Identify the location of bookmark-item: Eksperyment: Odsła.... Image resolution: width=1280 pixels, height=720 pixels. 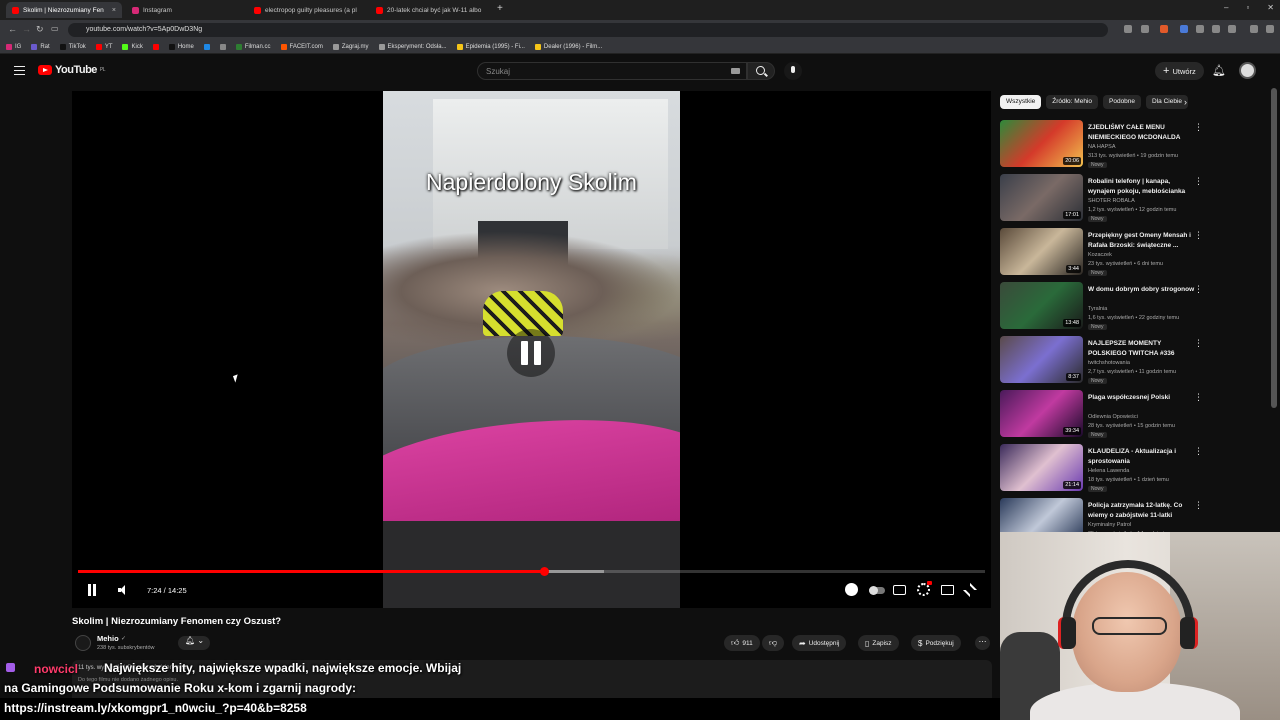
(412, 46).